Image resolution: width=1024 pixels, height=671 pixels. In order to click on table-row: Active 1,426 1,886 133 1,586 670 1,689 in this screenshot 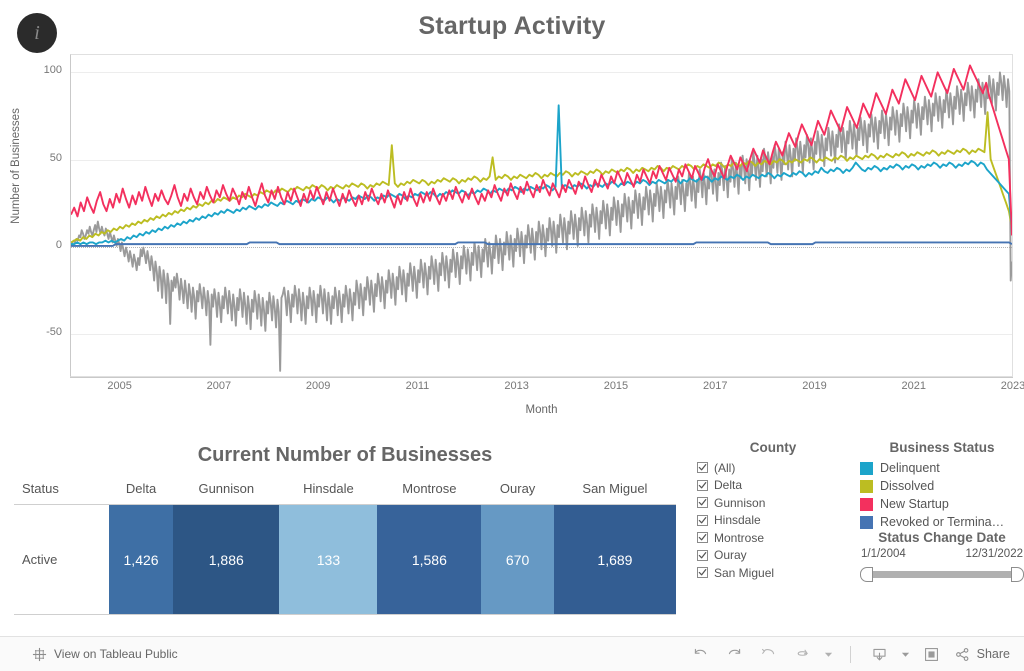, I will do `click(345, 559)`.